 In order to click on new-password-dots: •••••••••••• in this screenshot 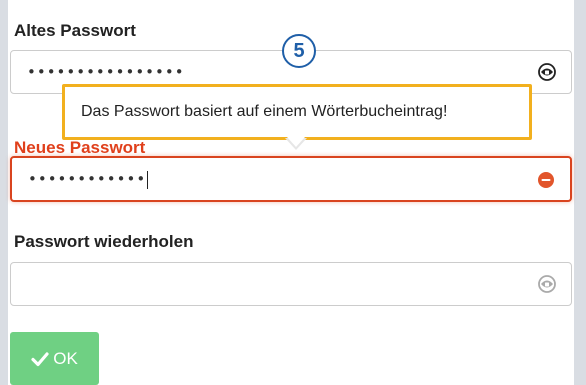, I will do `click(87, 179)`.